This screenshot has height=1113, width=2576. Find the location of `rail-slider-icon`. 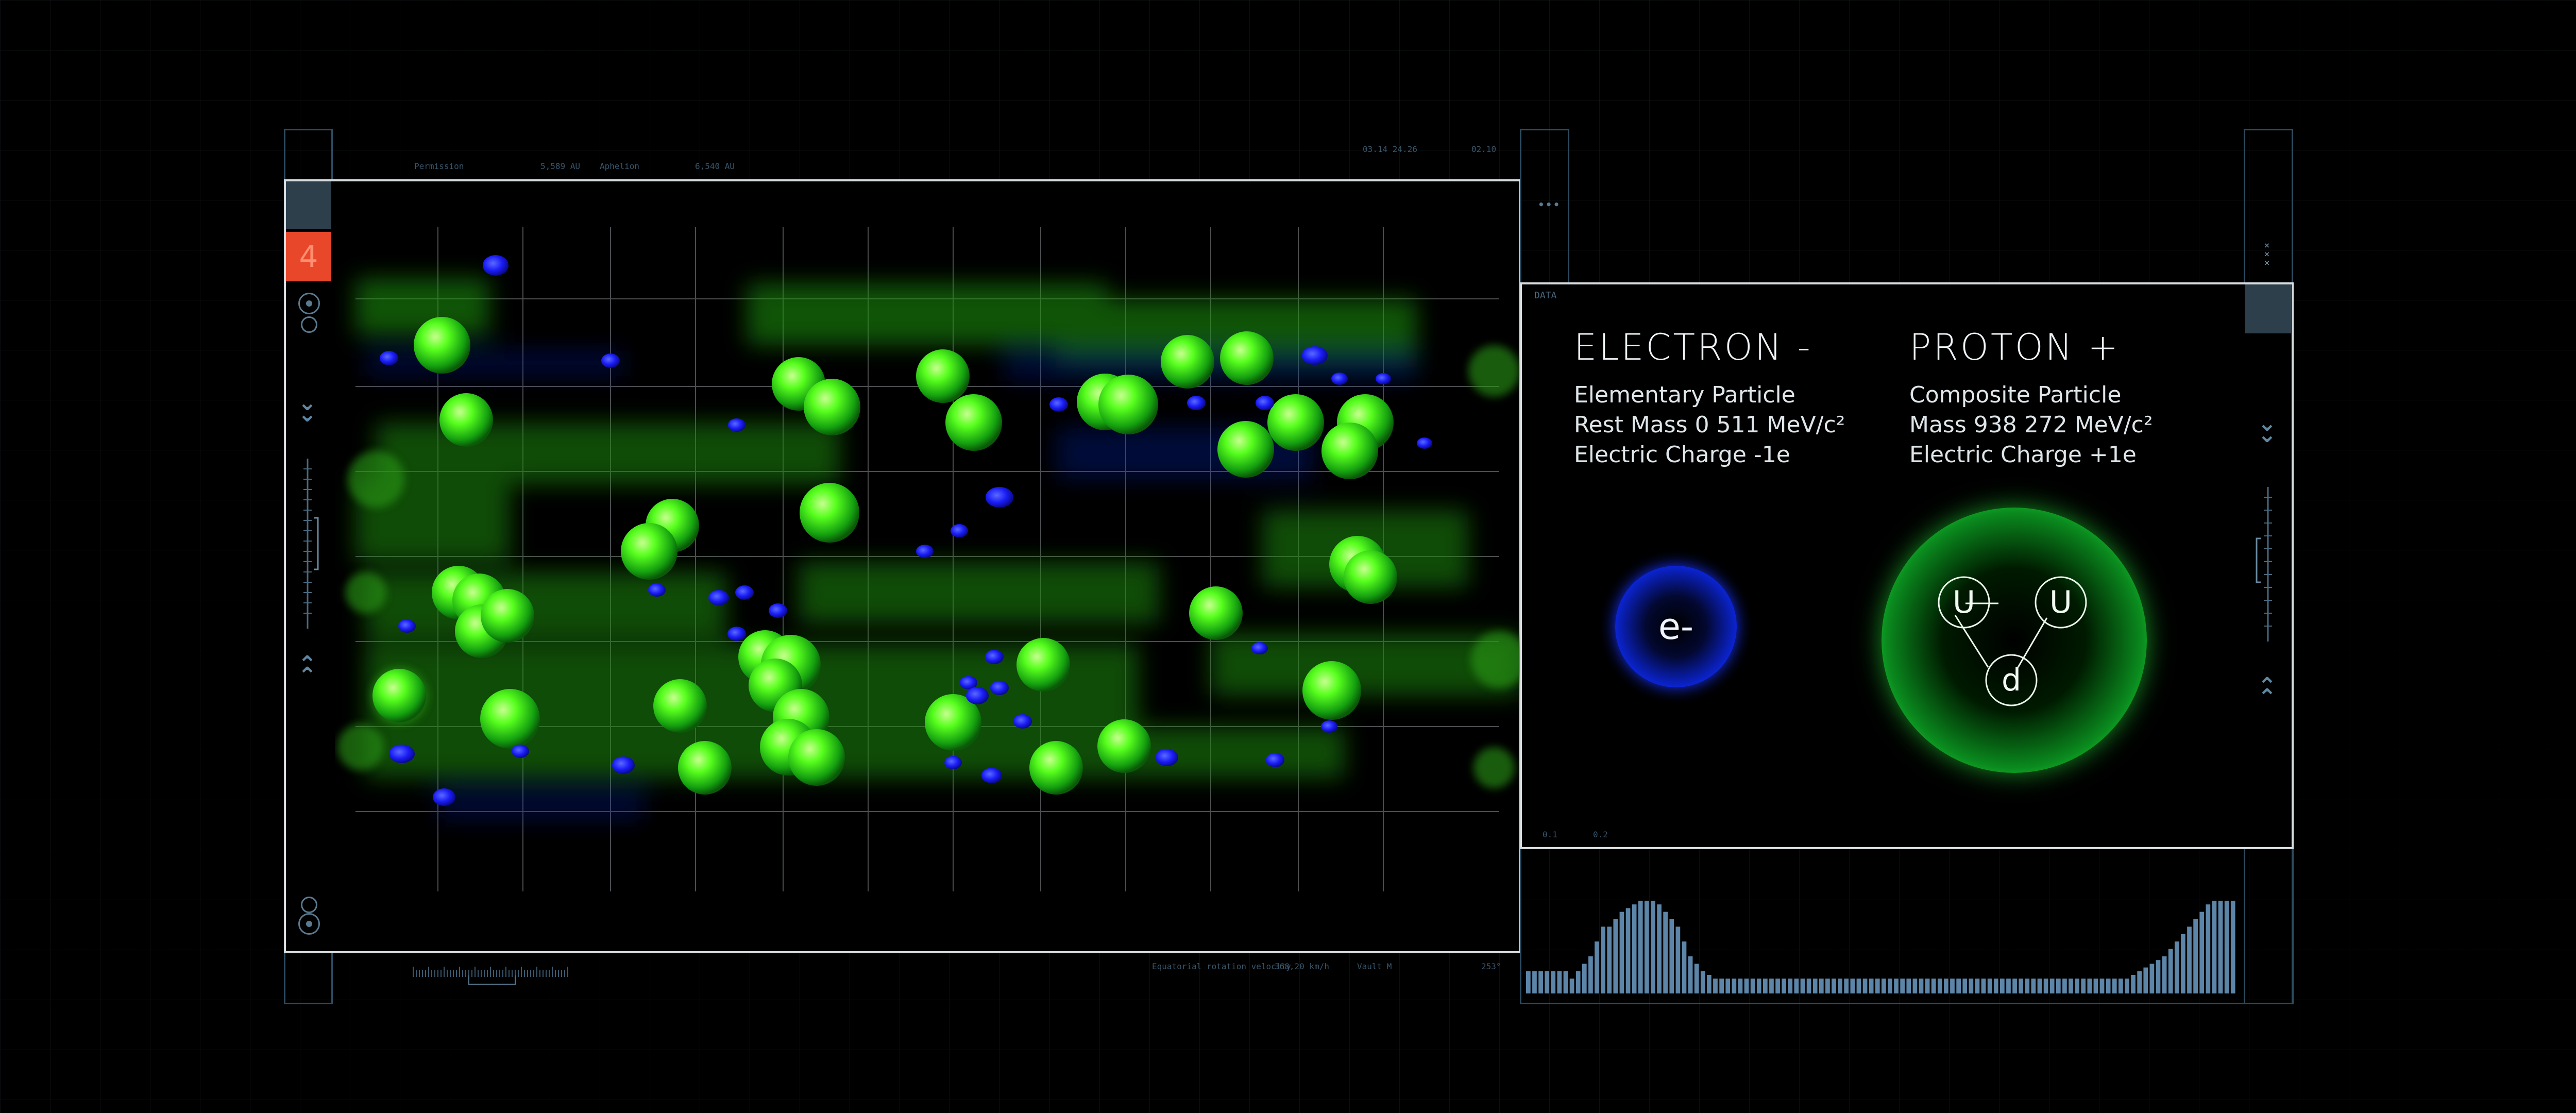

rail-slider-icon is located at coordinates (310, 544).